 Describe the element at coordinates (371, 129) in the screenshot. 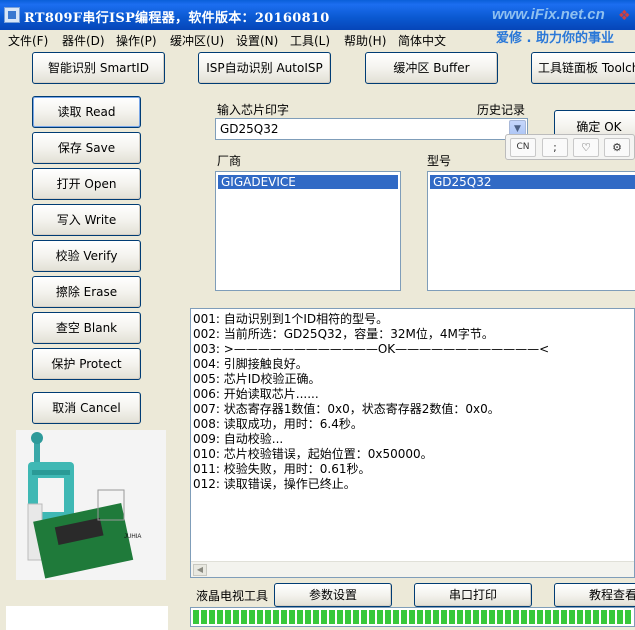

I see `chip-input-combo: GD25Q32 ▼` at that location.